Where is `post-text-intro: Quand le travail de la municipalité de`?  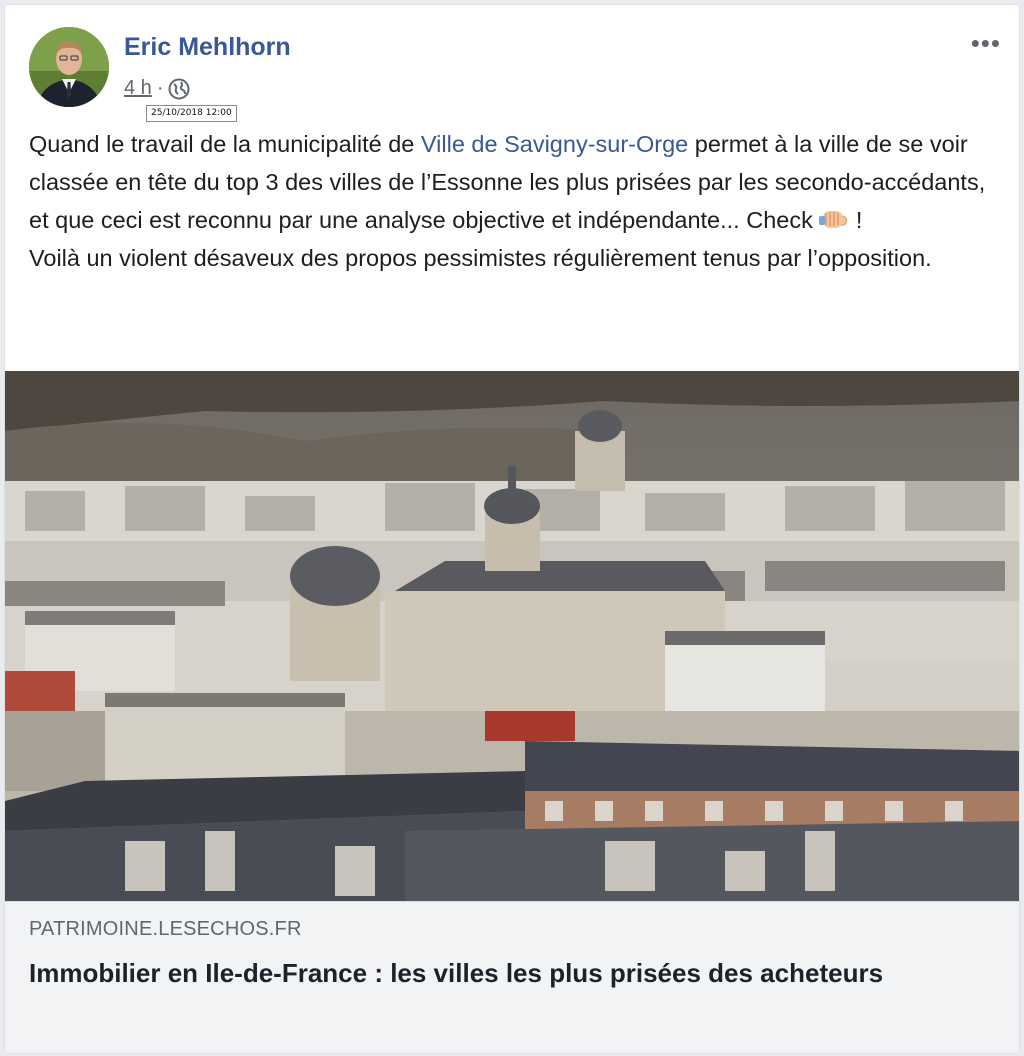
post-text-intro: Quand le travail de la municipalité de is located at coordinates (225, 144).